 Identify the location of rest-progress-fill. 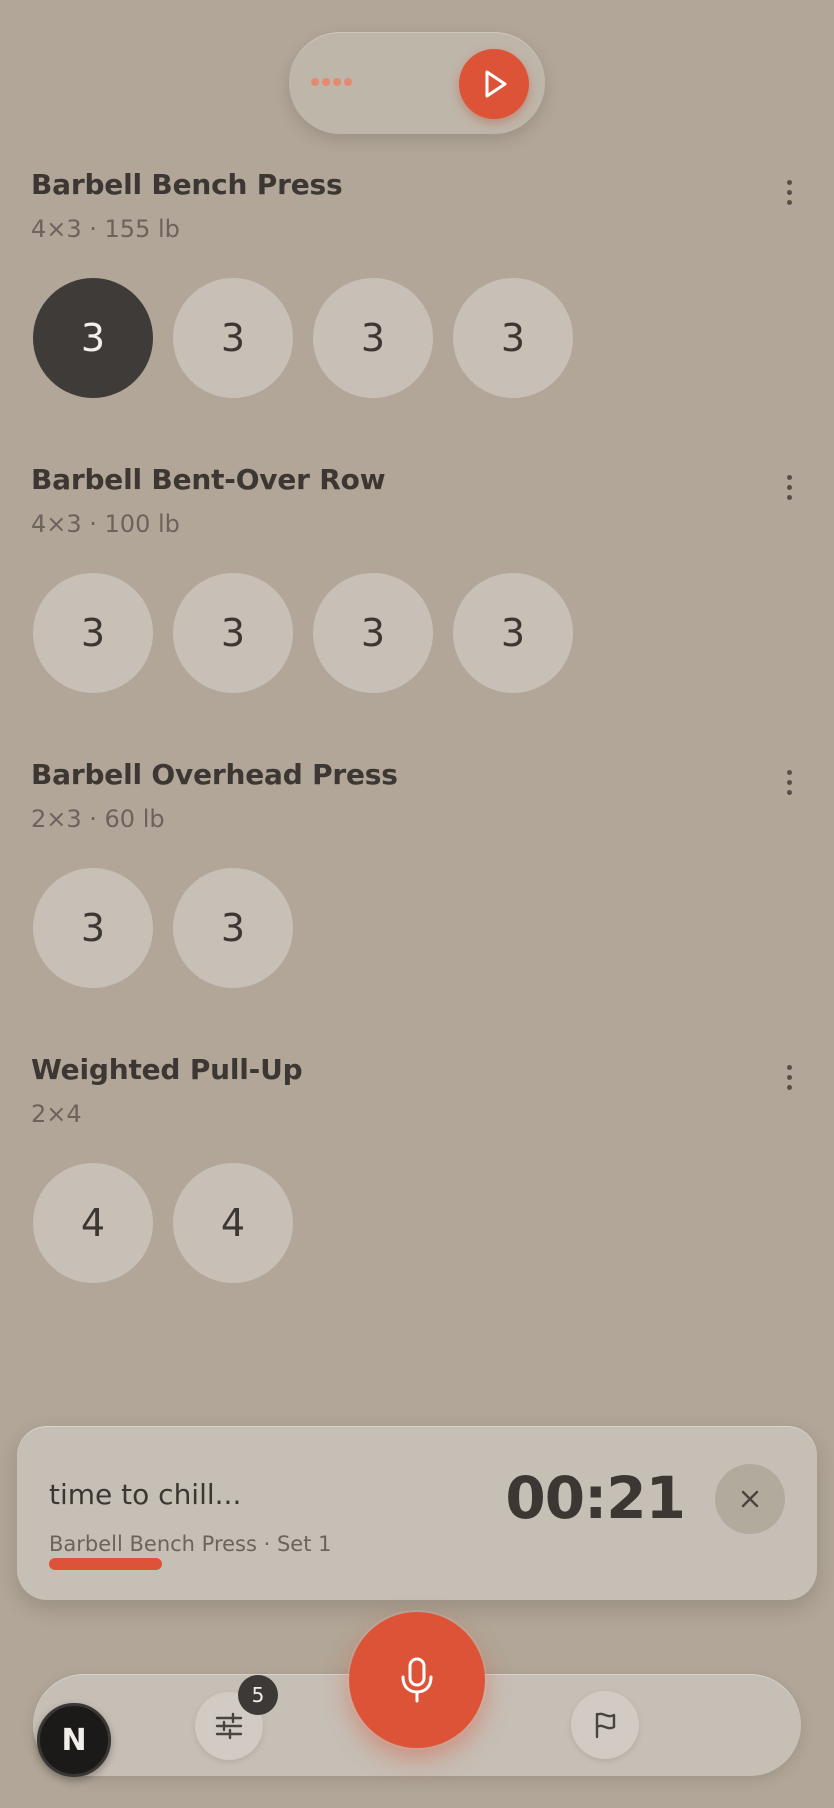
(105, 1564).